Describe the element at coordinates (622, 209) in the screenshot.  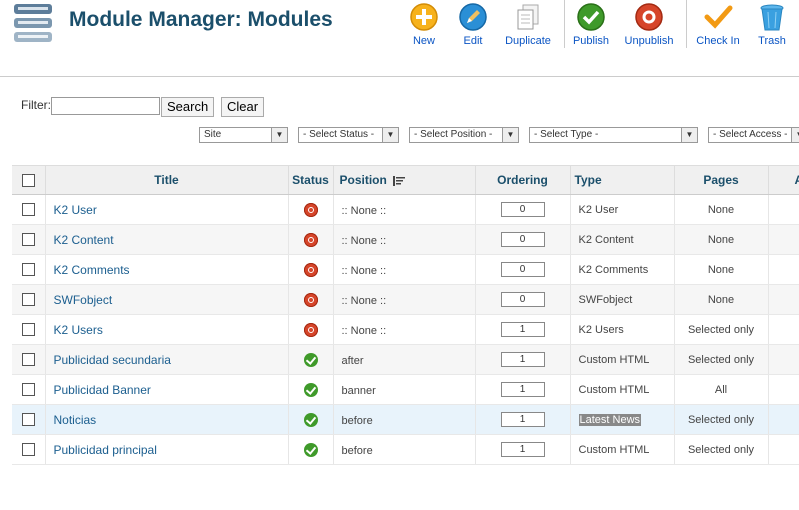
I see `type-cell: K2 User` at that location.